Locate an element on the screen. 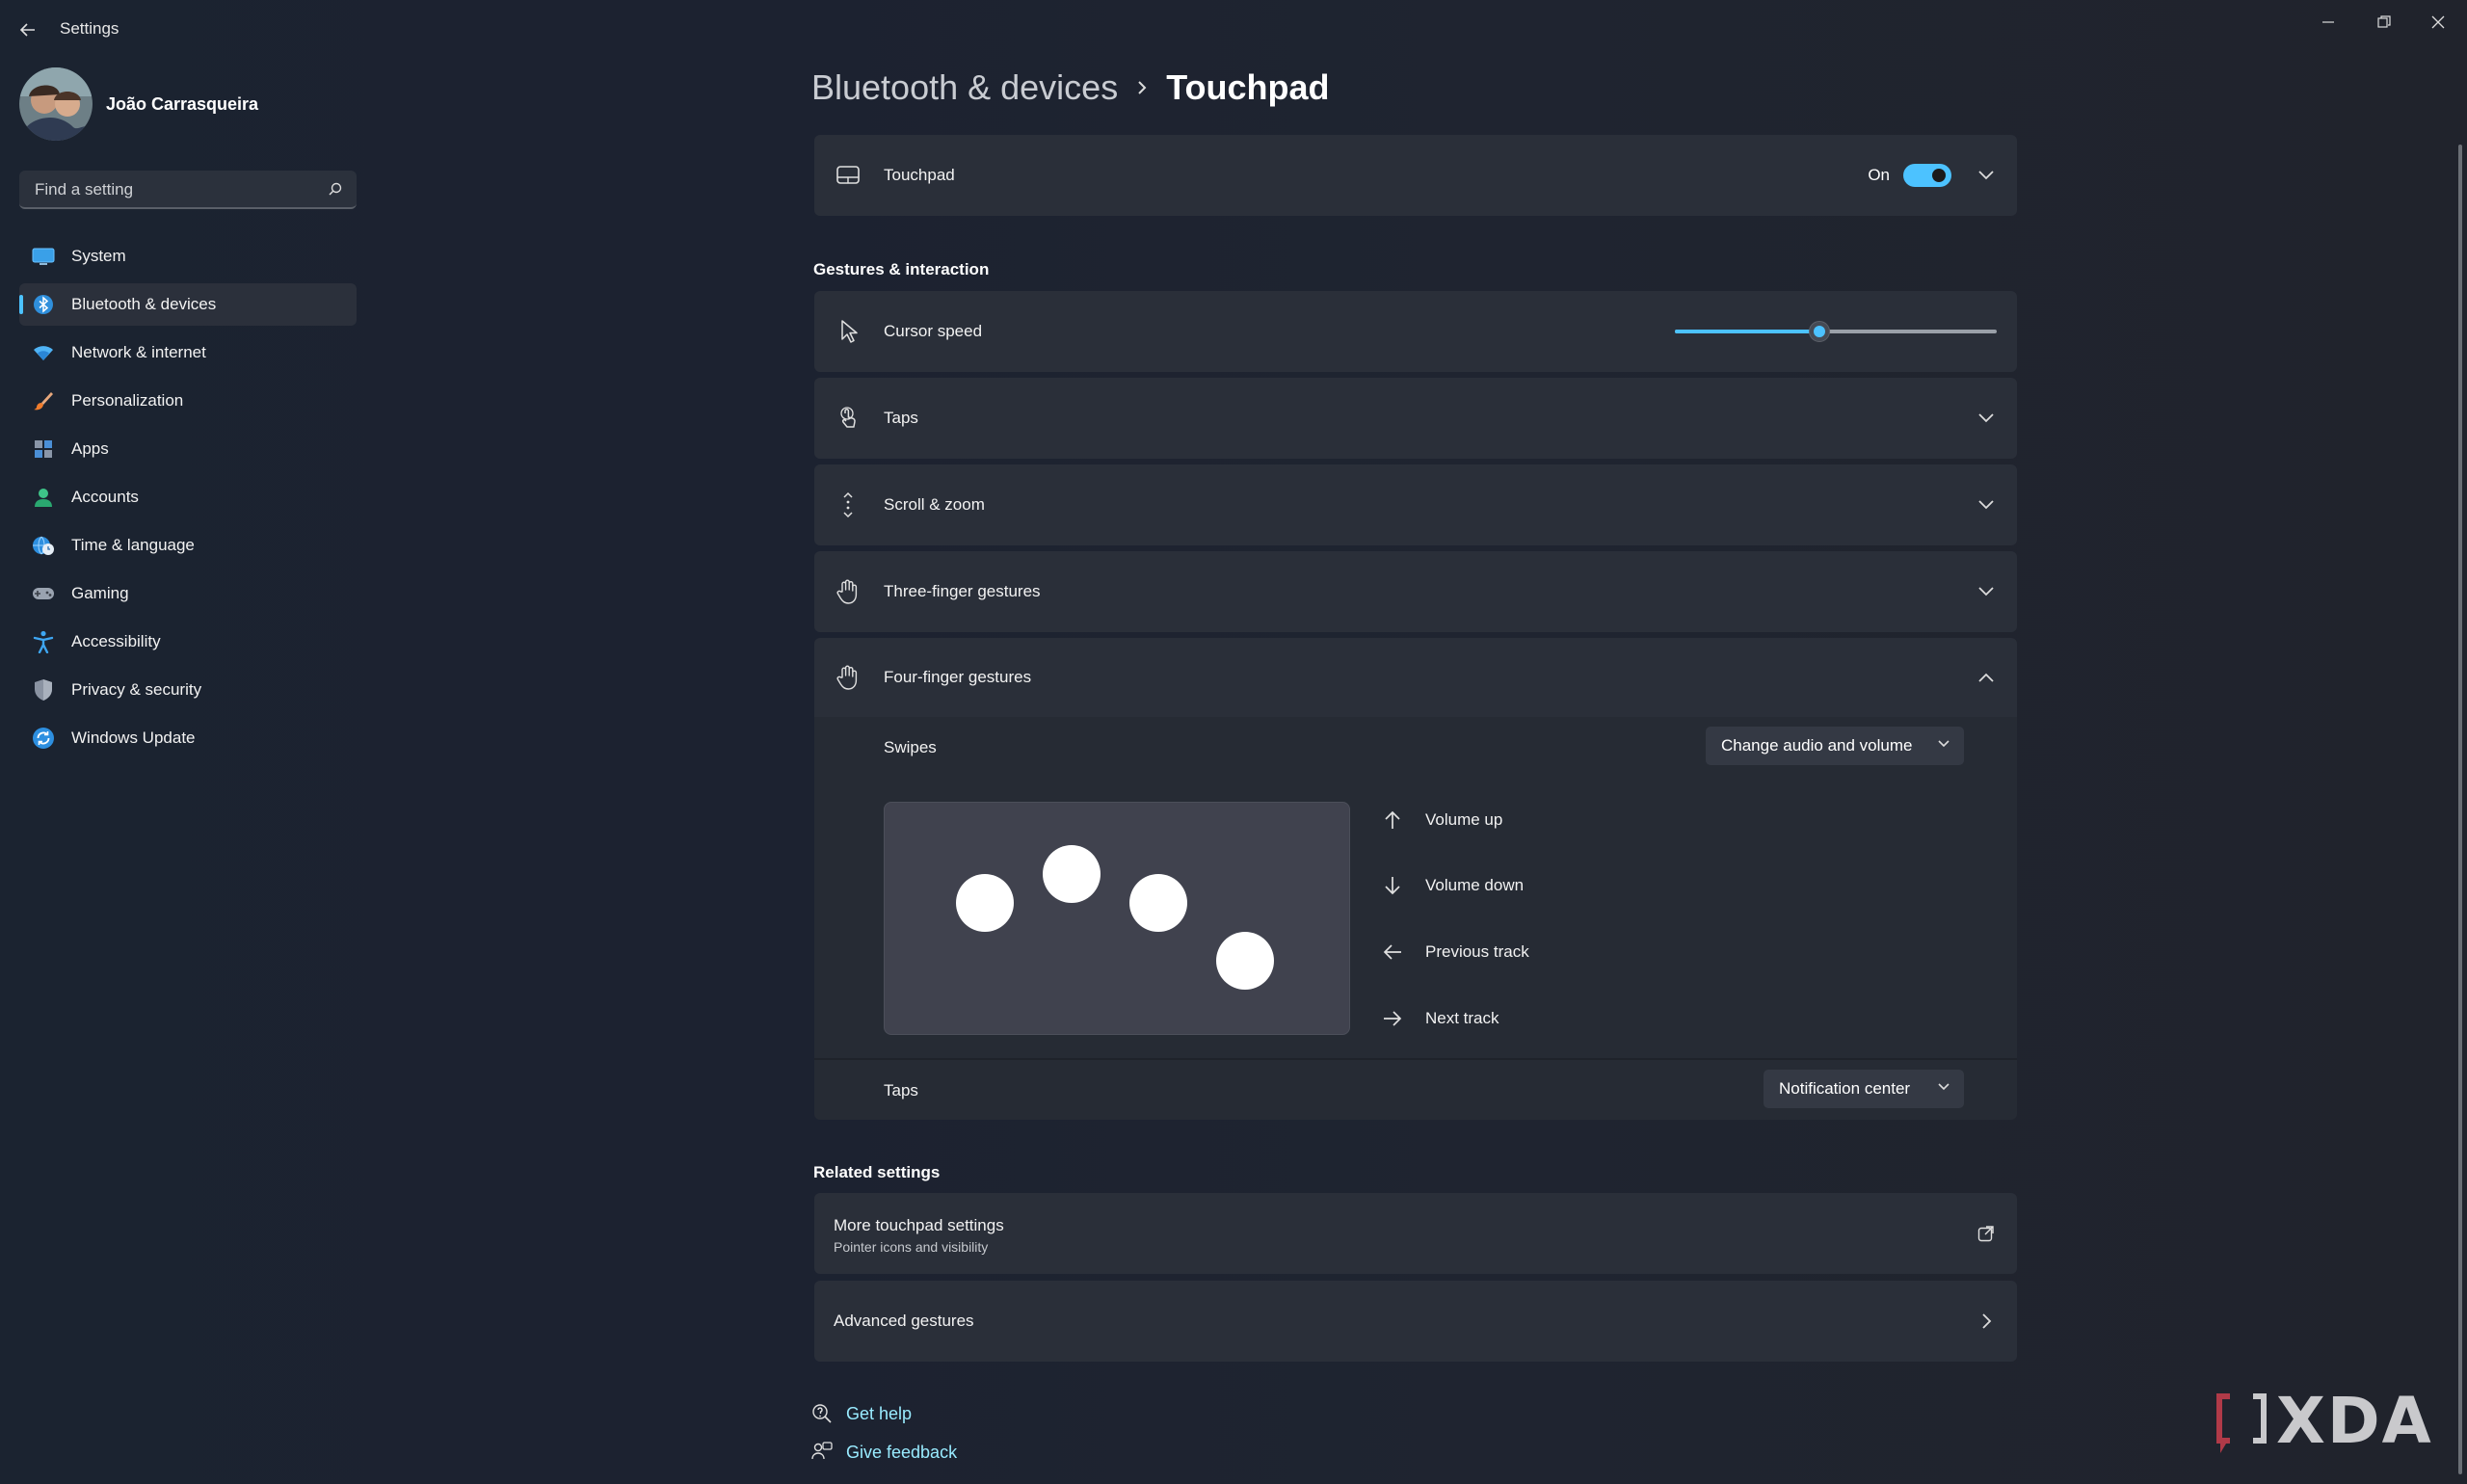  swipes-dropdown-value: Change audio and volume is located at coordinates (1817, 745).